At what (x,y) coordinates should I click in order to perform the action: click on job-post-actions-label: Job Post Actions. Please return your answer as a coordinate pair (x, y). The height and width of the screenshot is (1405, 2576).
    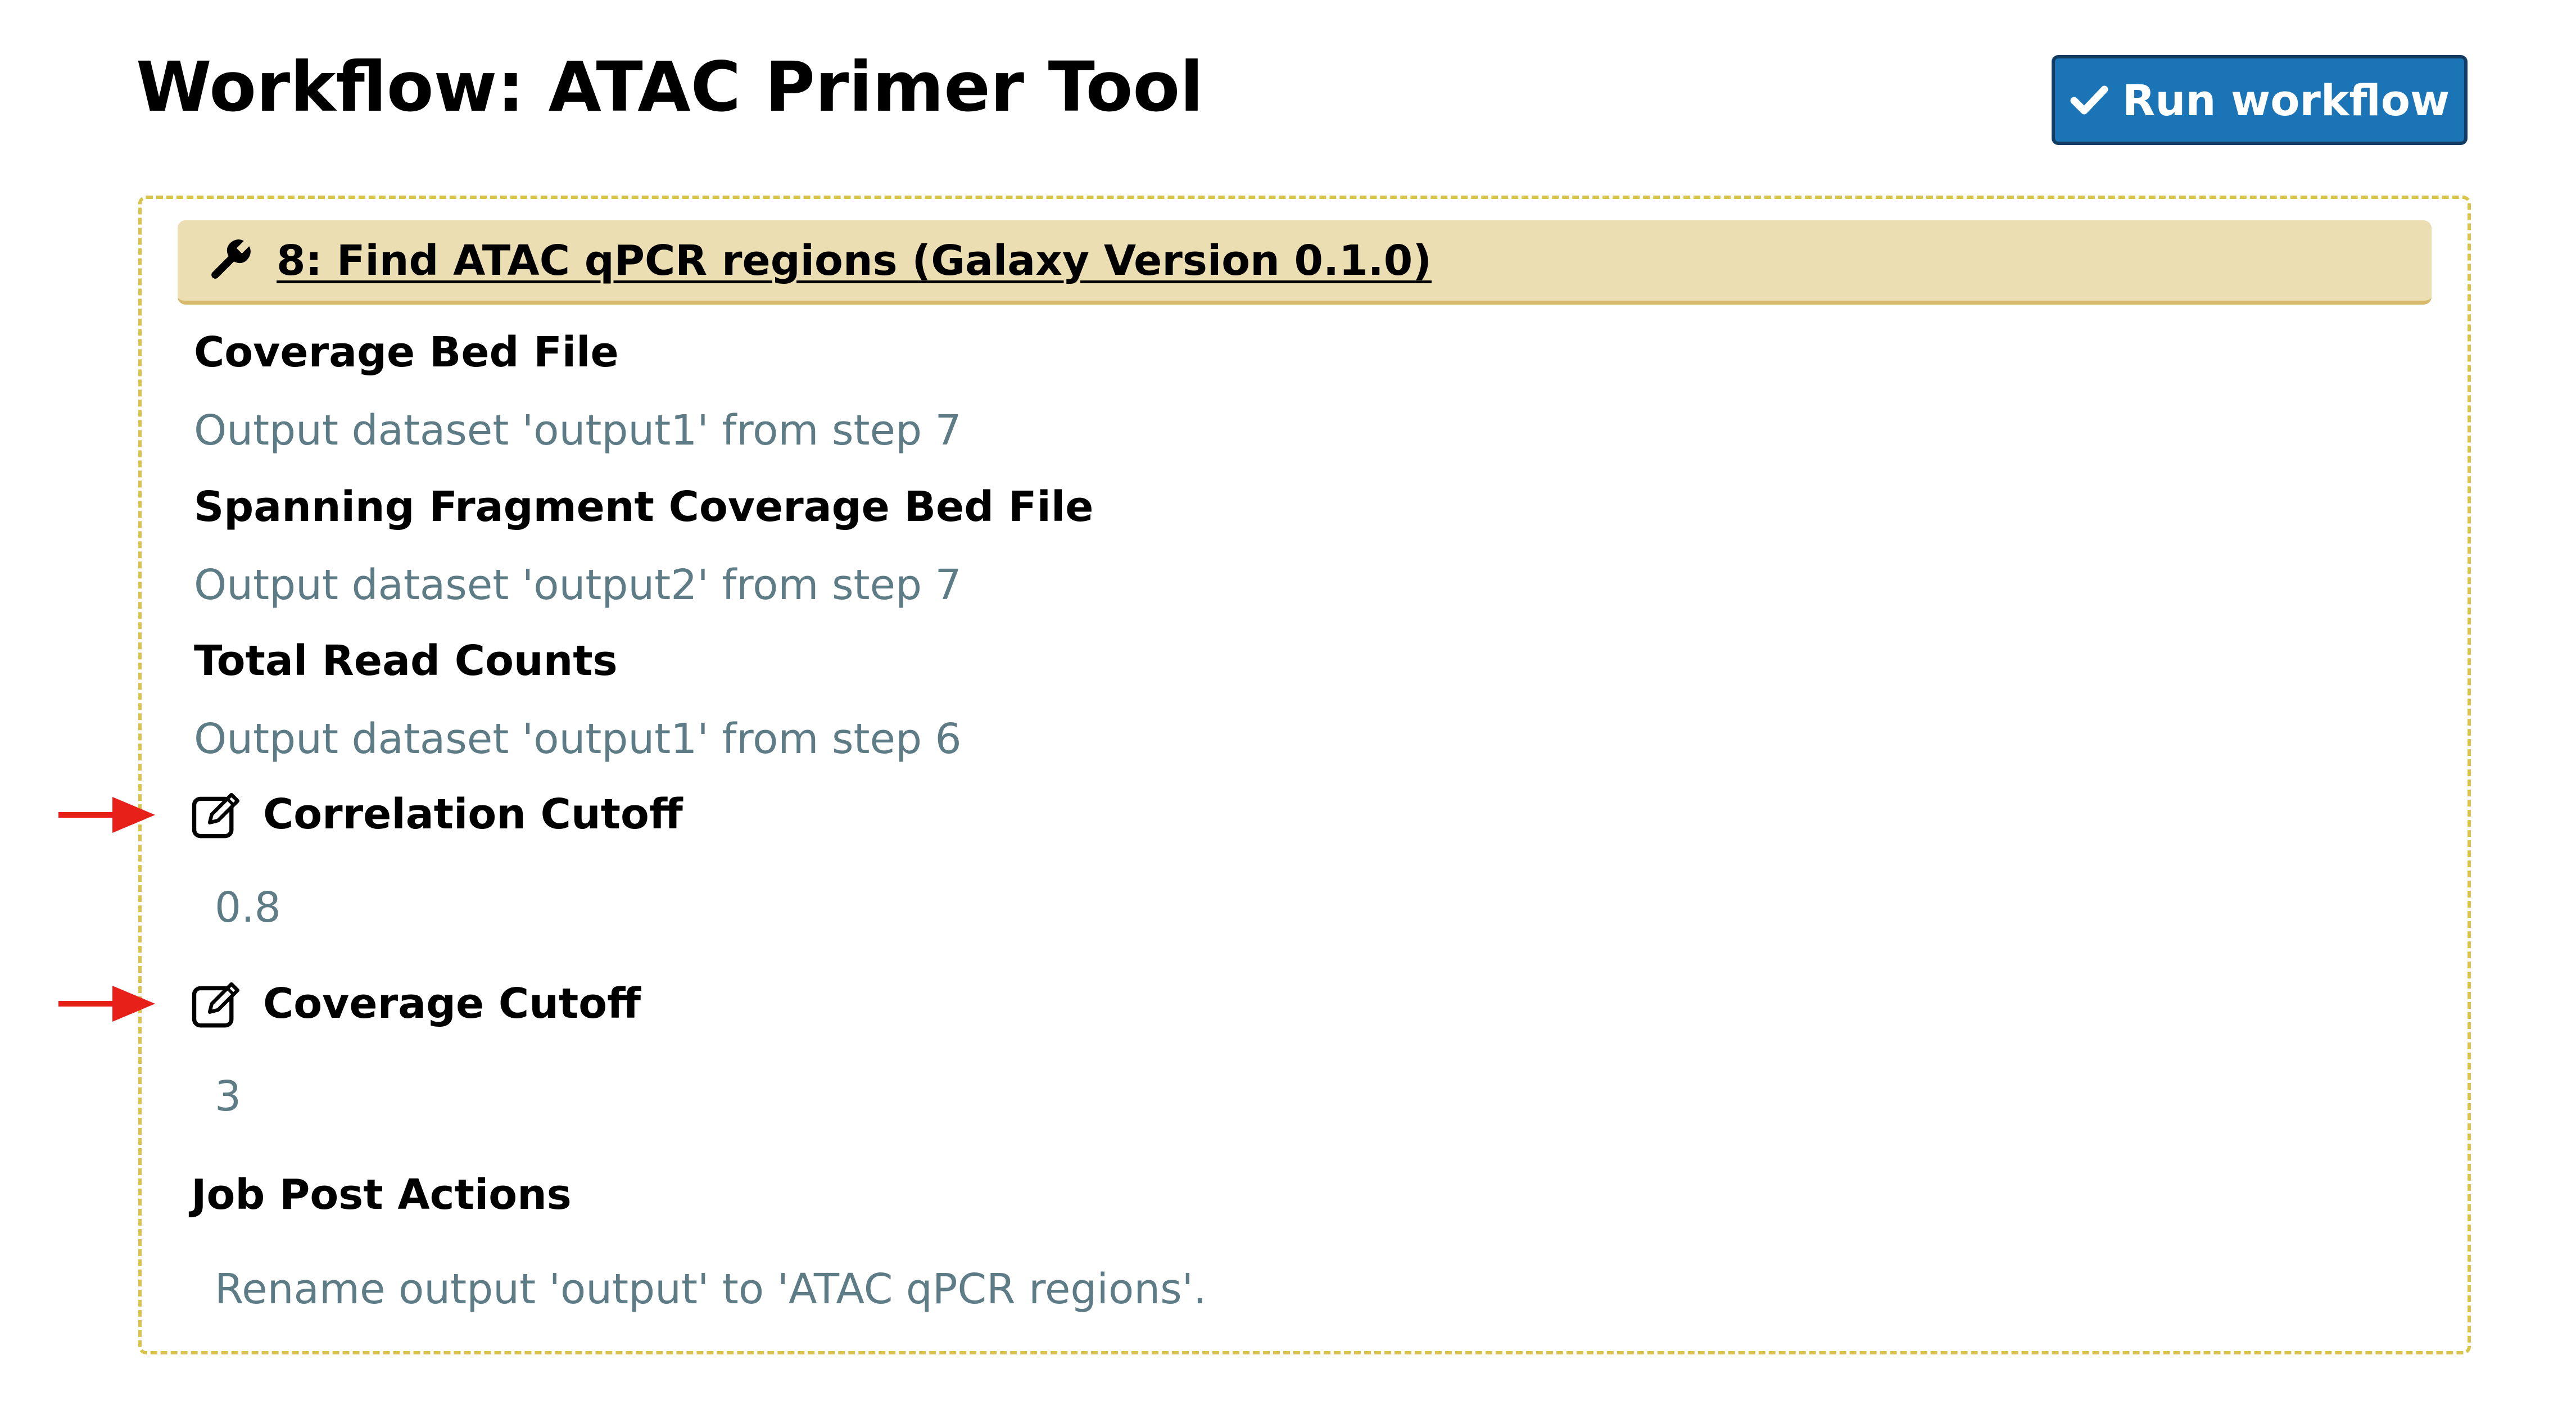
    Looking at the image, I should click on (381, 1195).